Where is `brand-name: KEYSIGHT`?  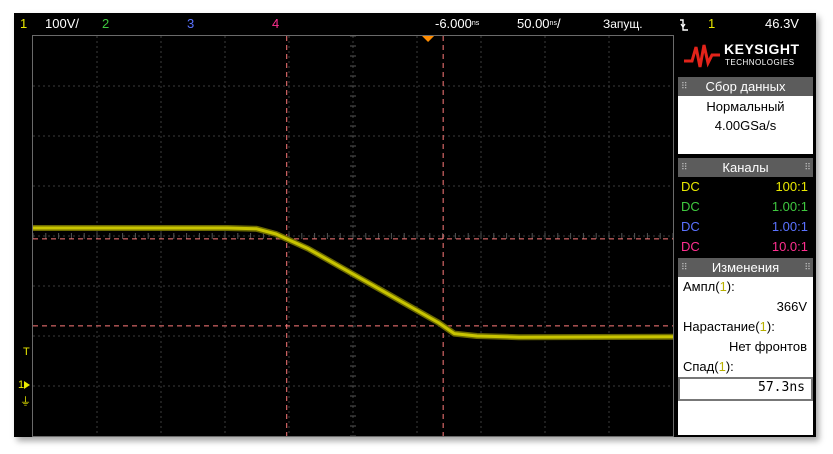 brand-name: KEYSIGHT is located at coordinates (762, 49).